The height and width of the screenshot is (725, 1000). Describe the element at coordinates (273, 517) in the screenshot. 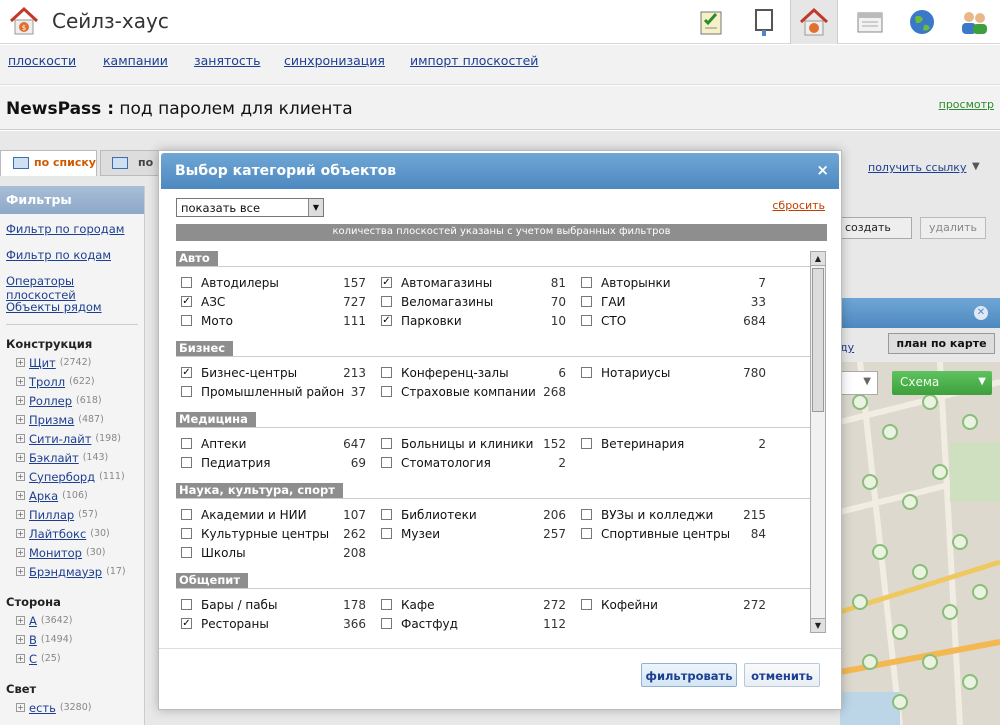

I see `category-checkbox-item: Академии и НИИ 107` at that location.